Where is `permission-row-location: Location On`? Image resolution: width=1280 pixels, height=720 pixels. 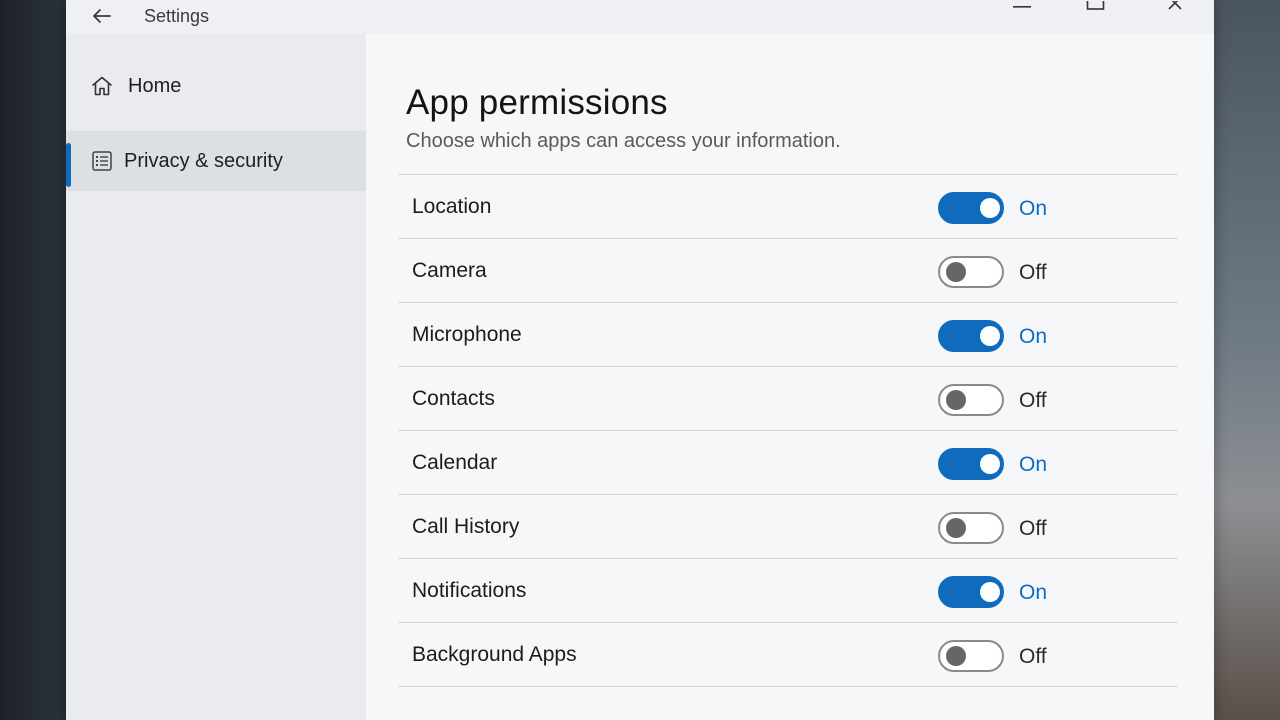 permission-row-location: Location On is located at coordinates (788, 207).